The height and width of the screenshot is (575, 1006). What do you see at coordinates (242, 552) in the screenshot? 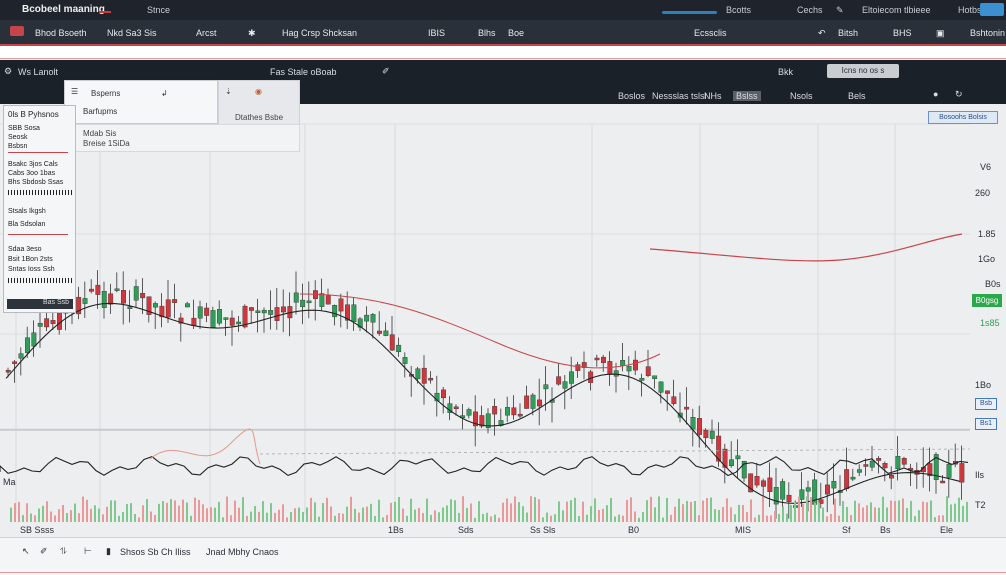
I see `toolbar-sublabel: Jnad Mbhy Cnaos` at bounding box center [242, 552].